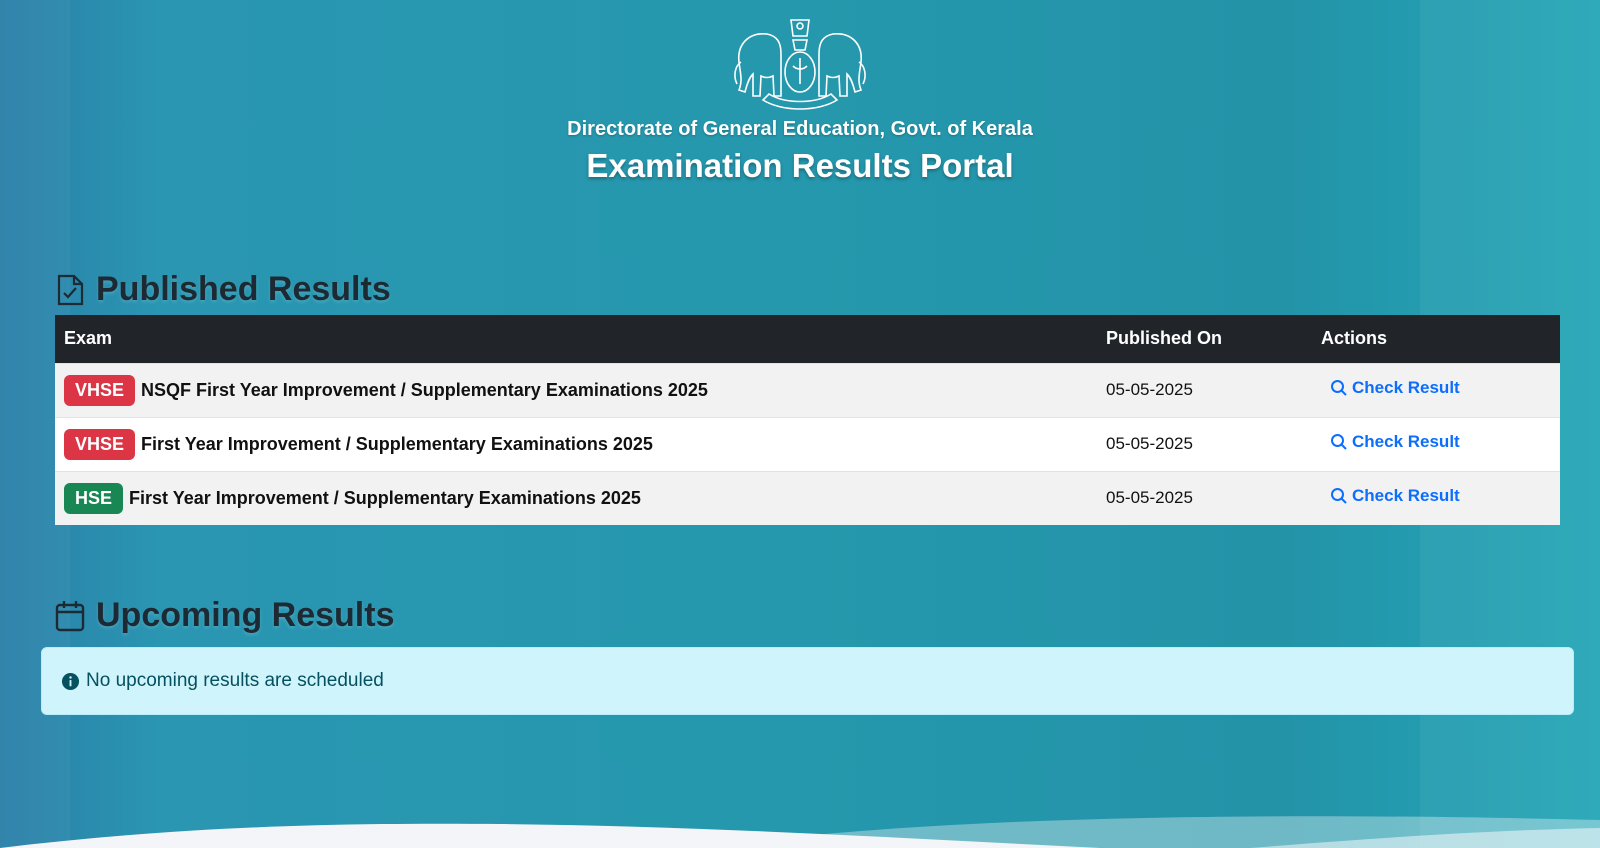  Describe the element at coordinates (807, 681) in the screenshot. I see `no-upcoming-alert: No upcoming results are scheduled` at that location.